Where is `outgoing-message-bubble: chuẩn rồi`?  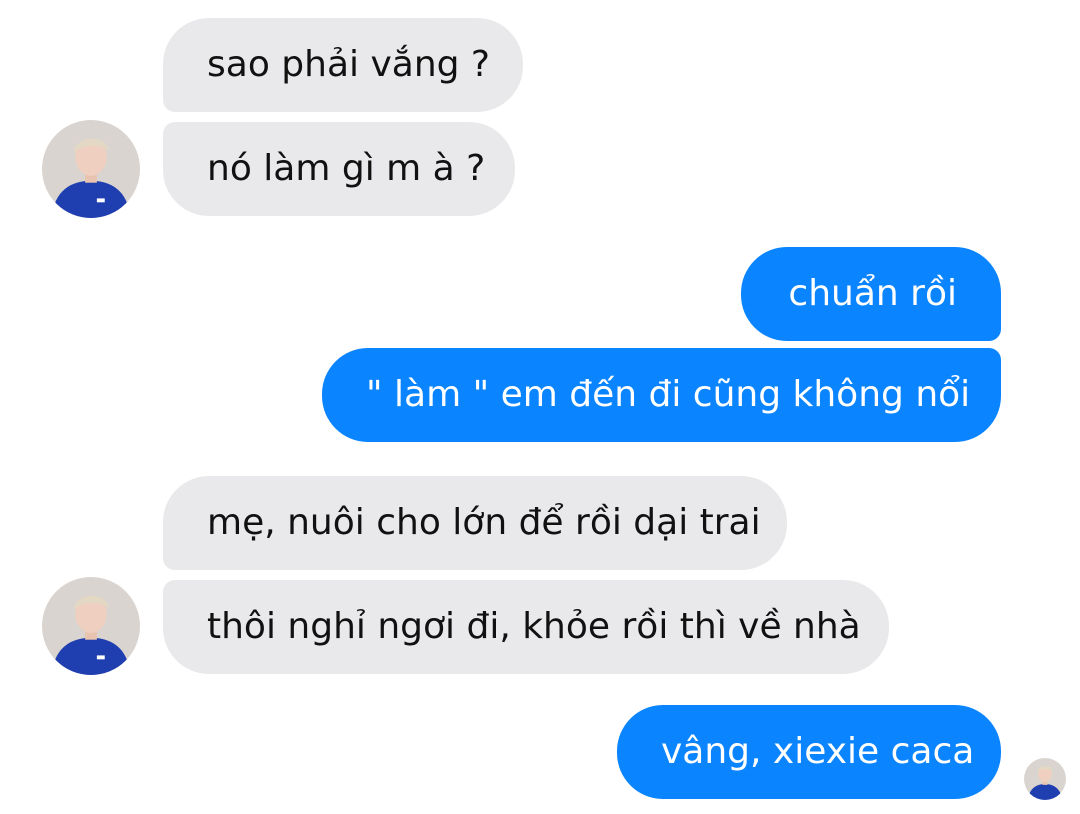 outgoing-message-bubble: chuẩn rồi is located at coordinates (871, 294).